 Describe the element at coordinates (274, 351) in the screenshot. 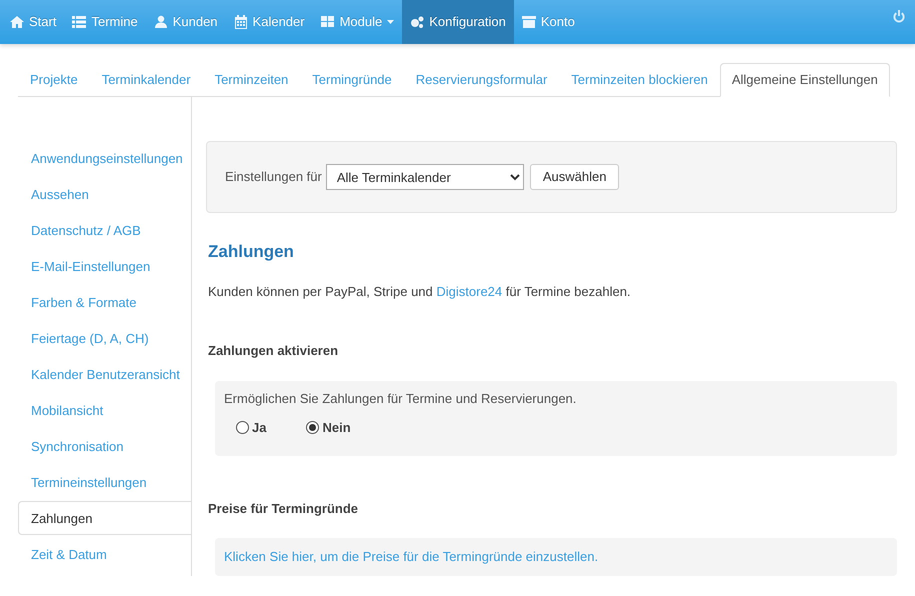

I see `subsection-title: Zahlungen aktivieren` at that location.